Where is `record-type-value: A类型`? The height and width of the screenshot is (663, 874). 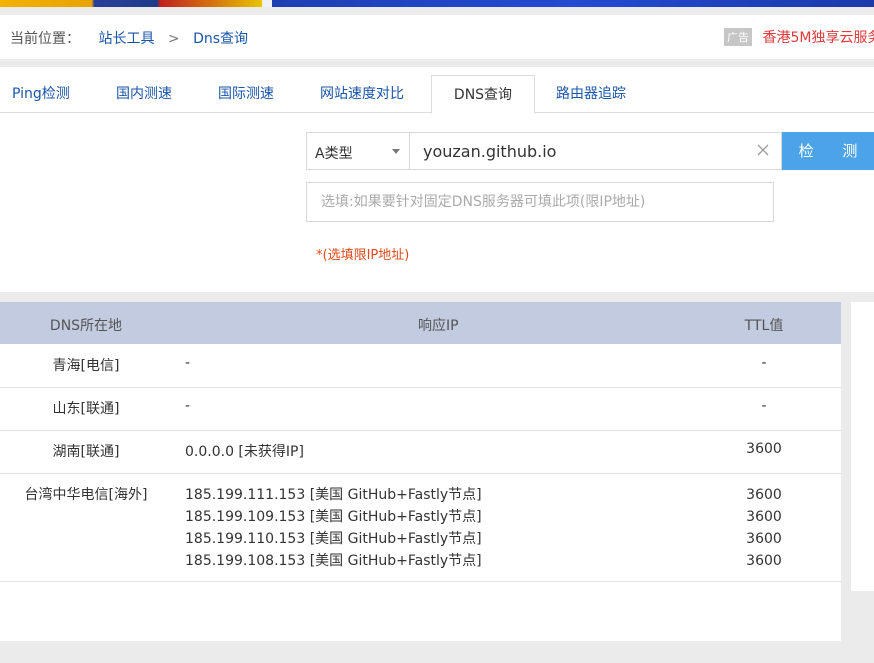
record-type-value: A类型 is located at coordinates (334, 154).